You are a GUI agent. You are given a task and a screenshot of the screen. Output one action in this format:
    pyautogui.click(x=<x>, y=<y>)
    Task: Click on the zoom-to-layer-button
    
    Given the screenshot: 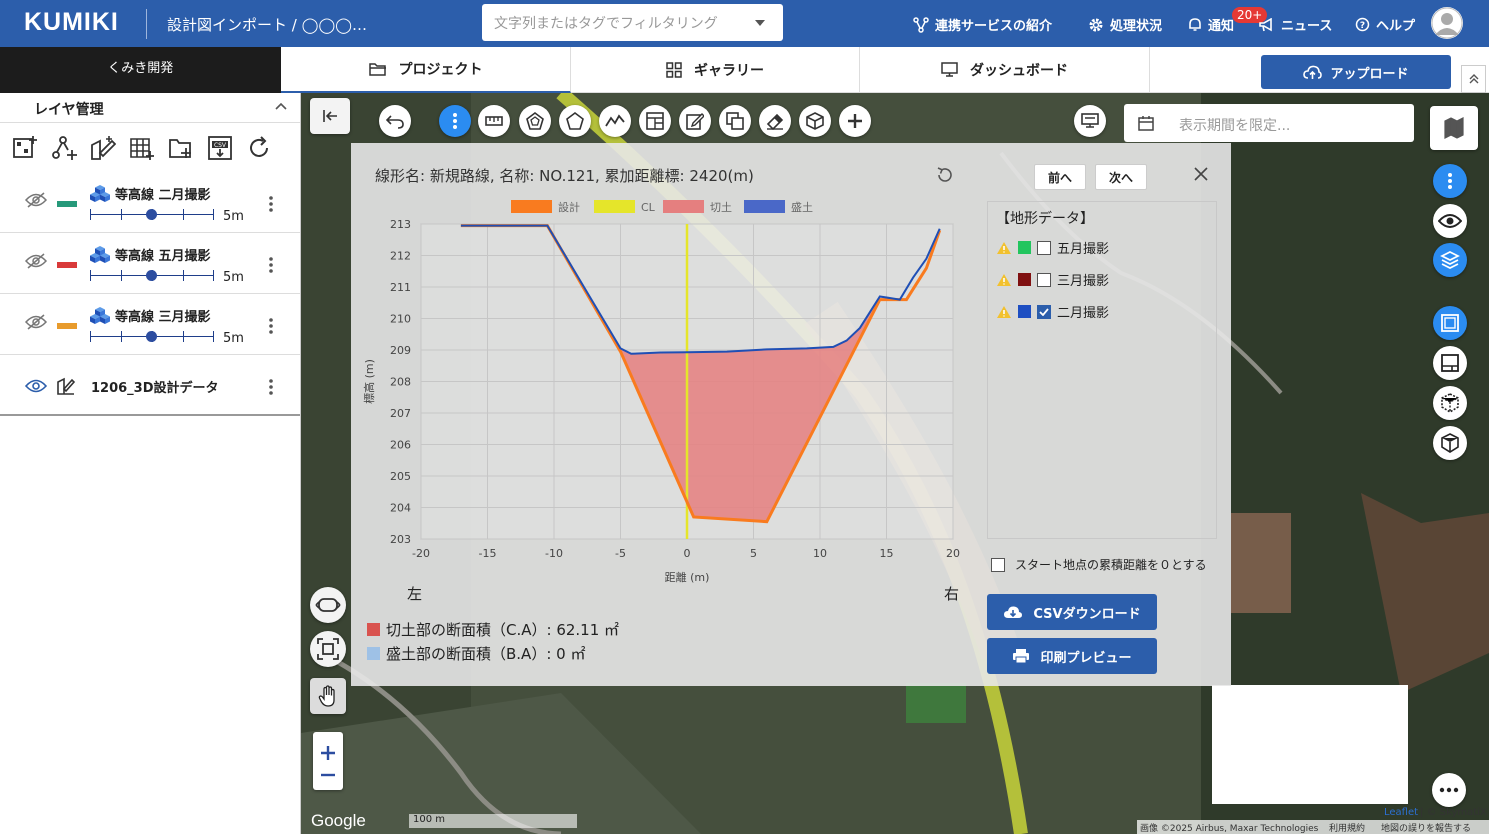 What is the action you would take?
    pyautogui.click(x=328, y=649)
    